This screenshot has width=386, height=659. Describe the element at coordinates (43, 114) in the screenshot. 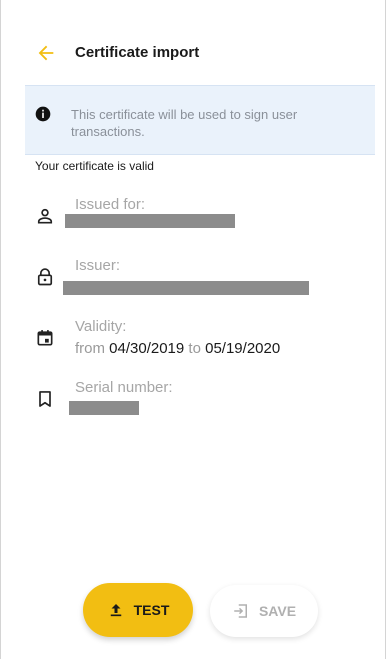

I see `info-icon` at that location.